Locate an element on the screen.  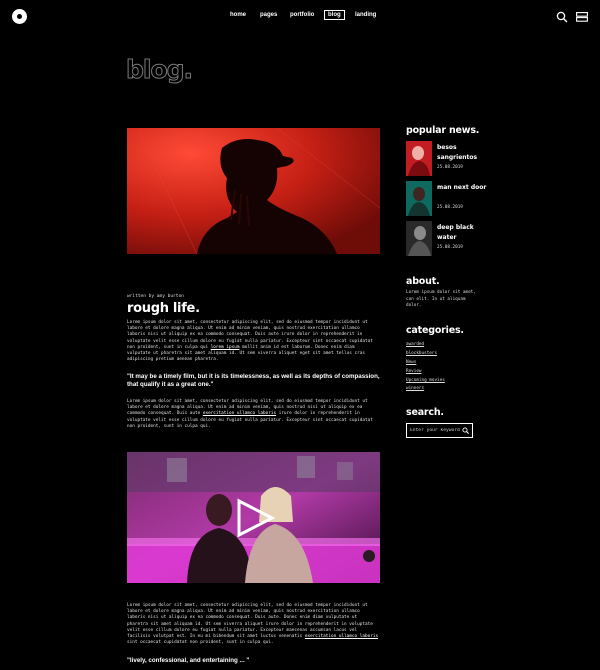
play-icon is located at coordinates (255, 518).